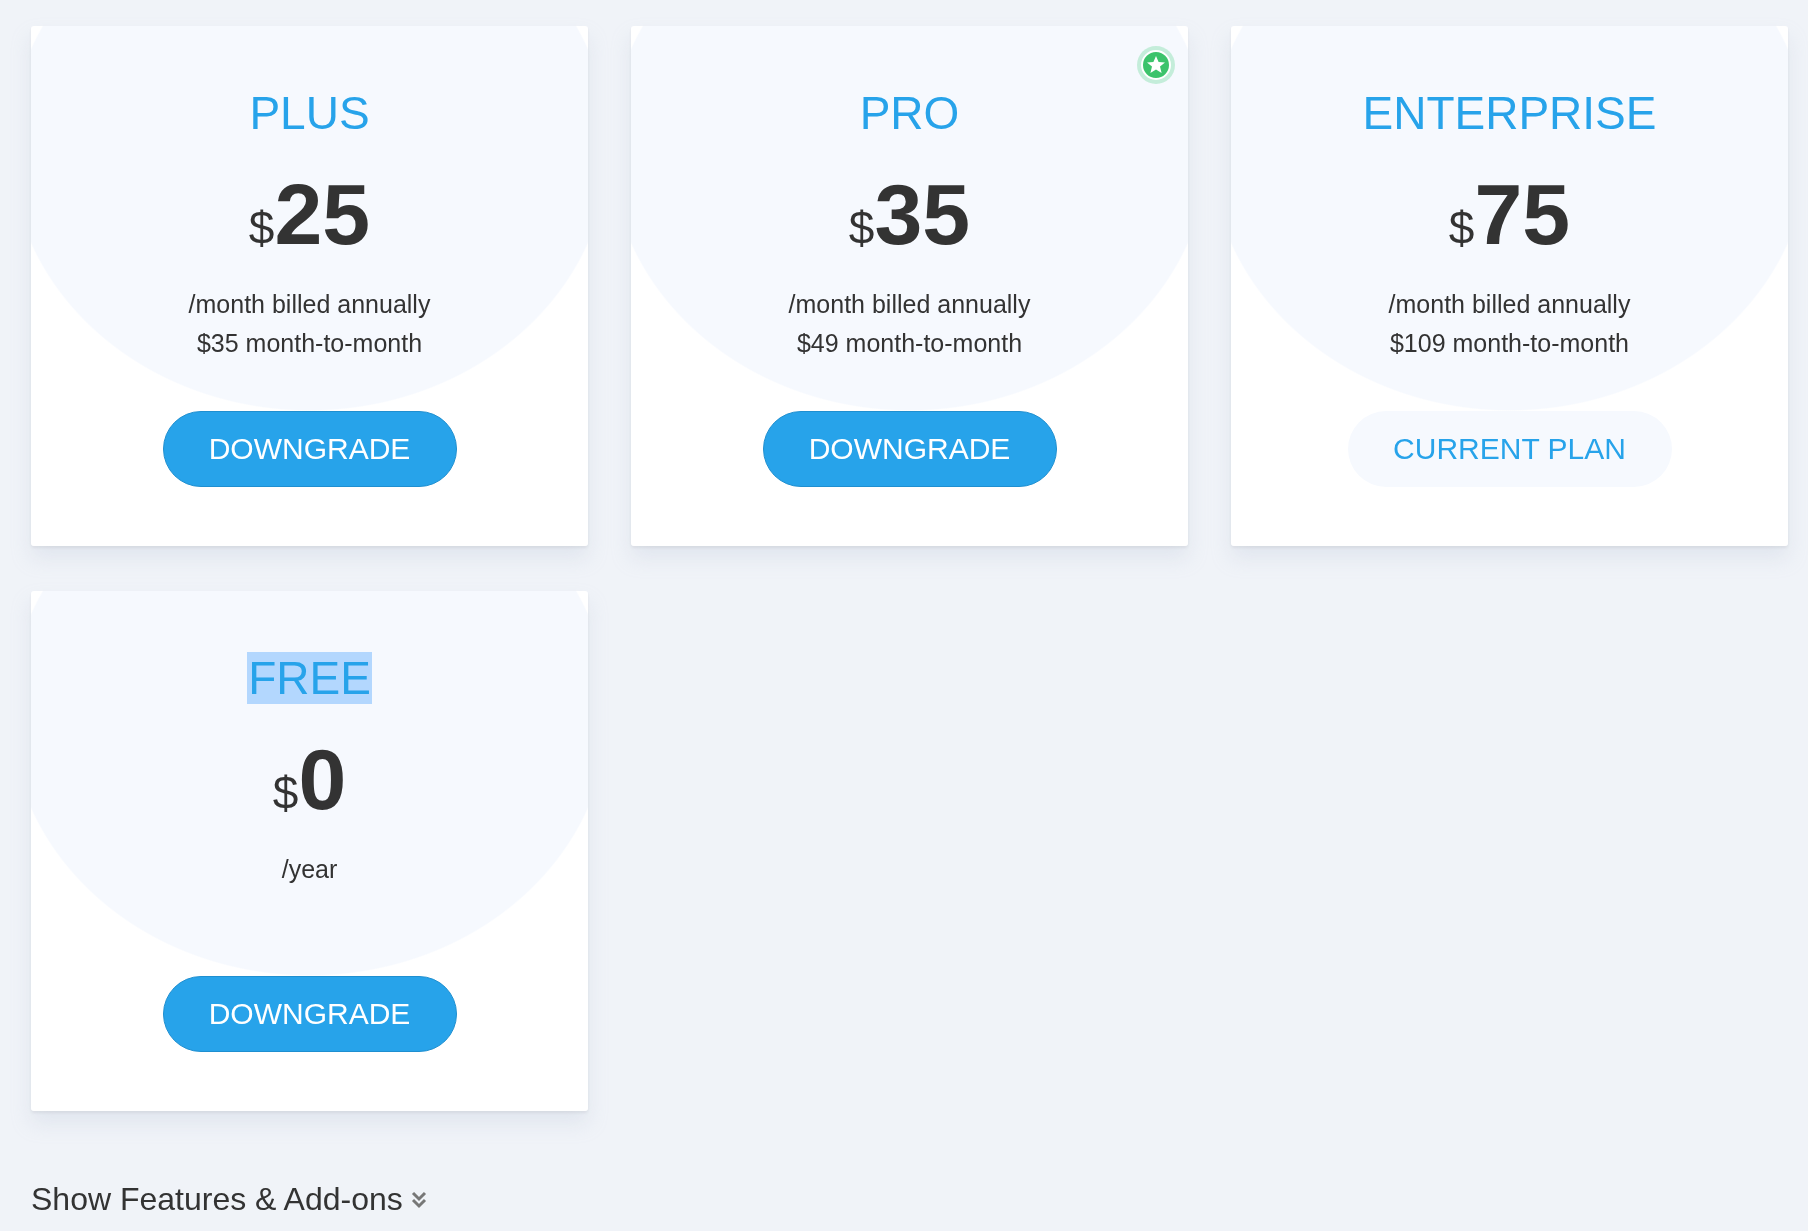 The image size is (1808, 1231). What do you see at coordinates (1509, 343) in the screenshot?
I see `billing-text: $109 month-to-month` at bounding box center [1509, 343].